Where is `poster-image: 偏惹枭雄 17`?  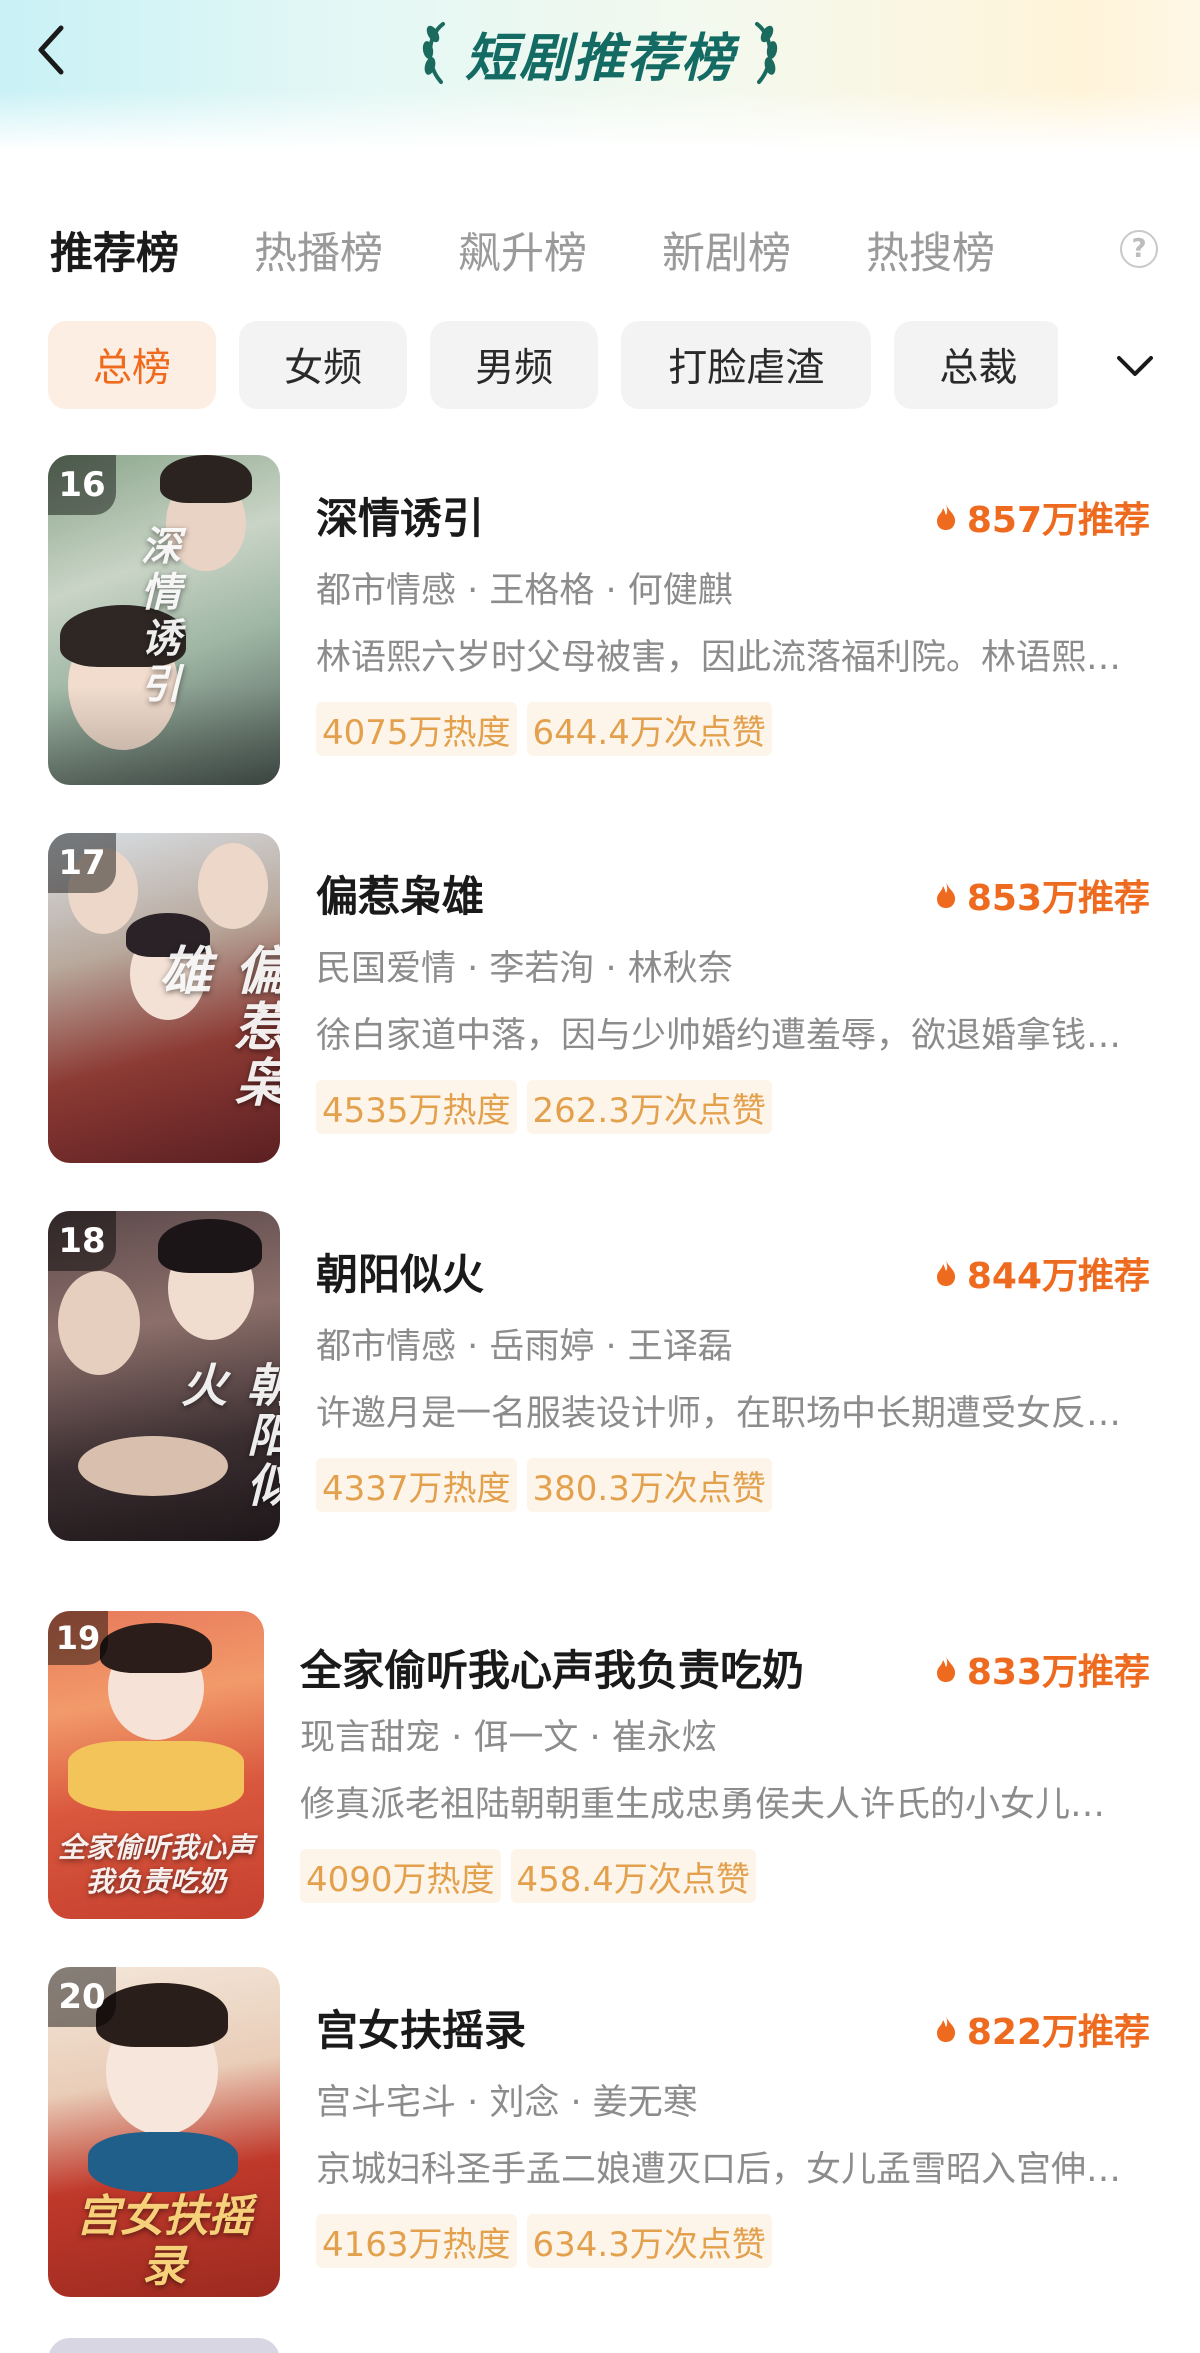
poster-image: 偏惹枭雄 17 is located at coordinates (164, 998).